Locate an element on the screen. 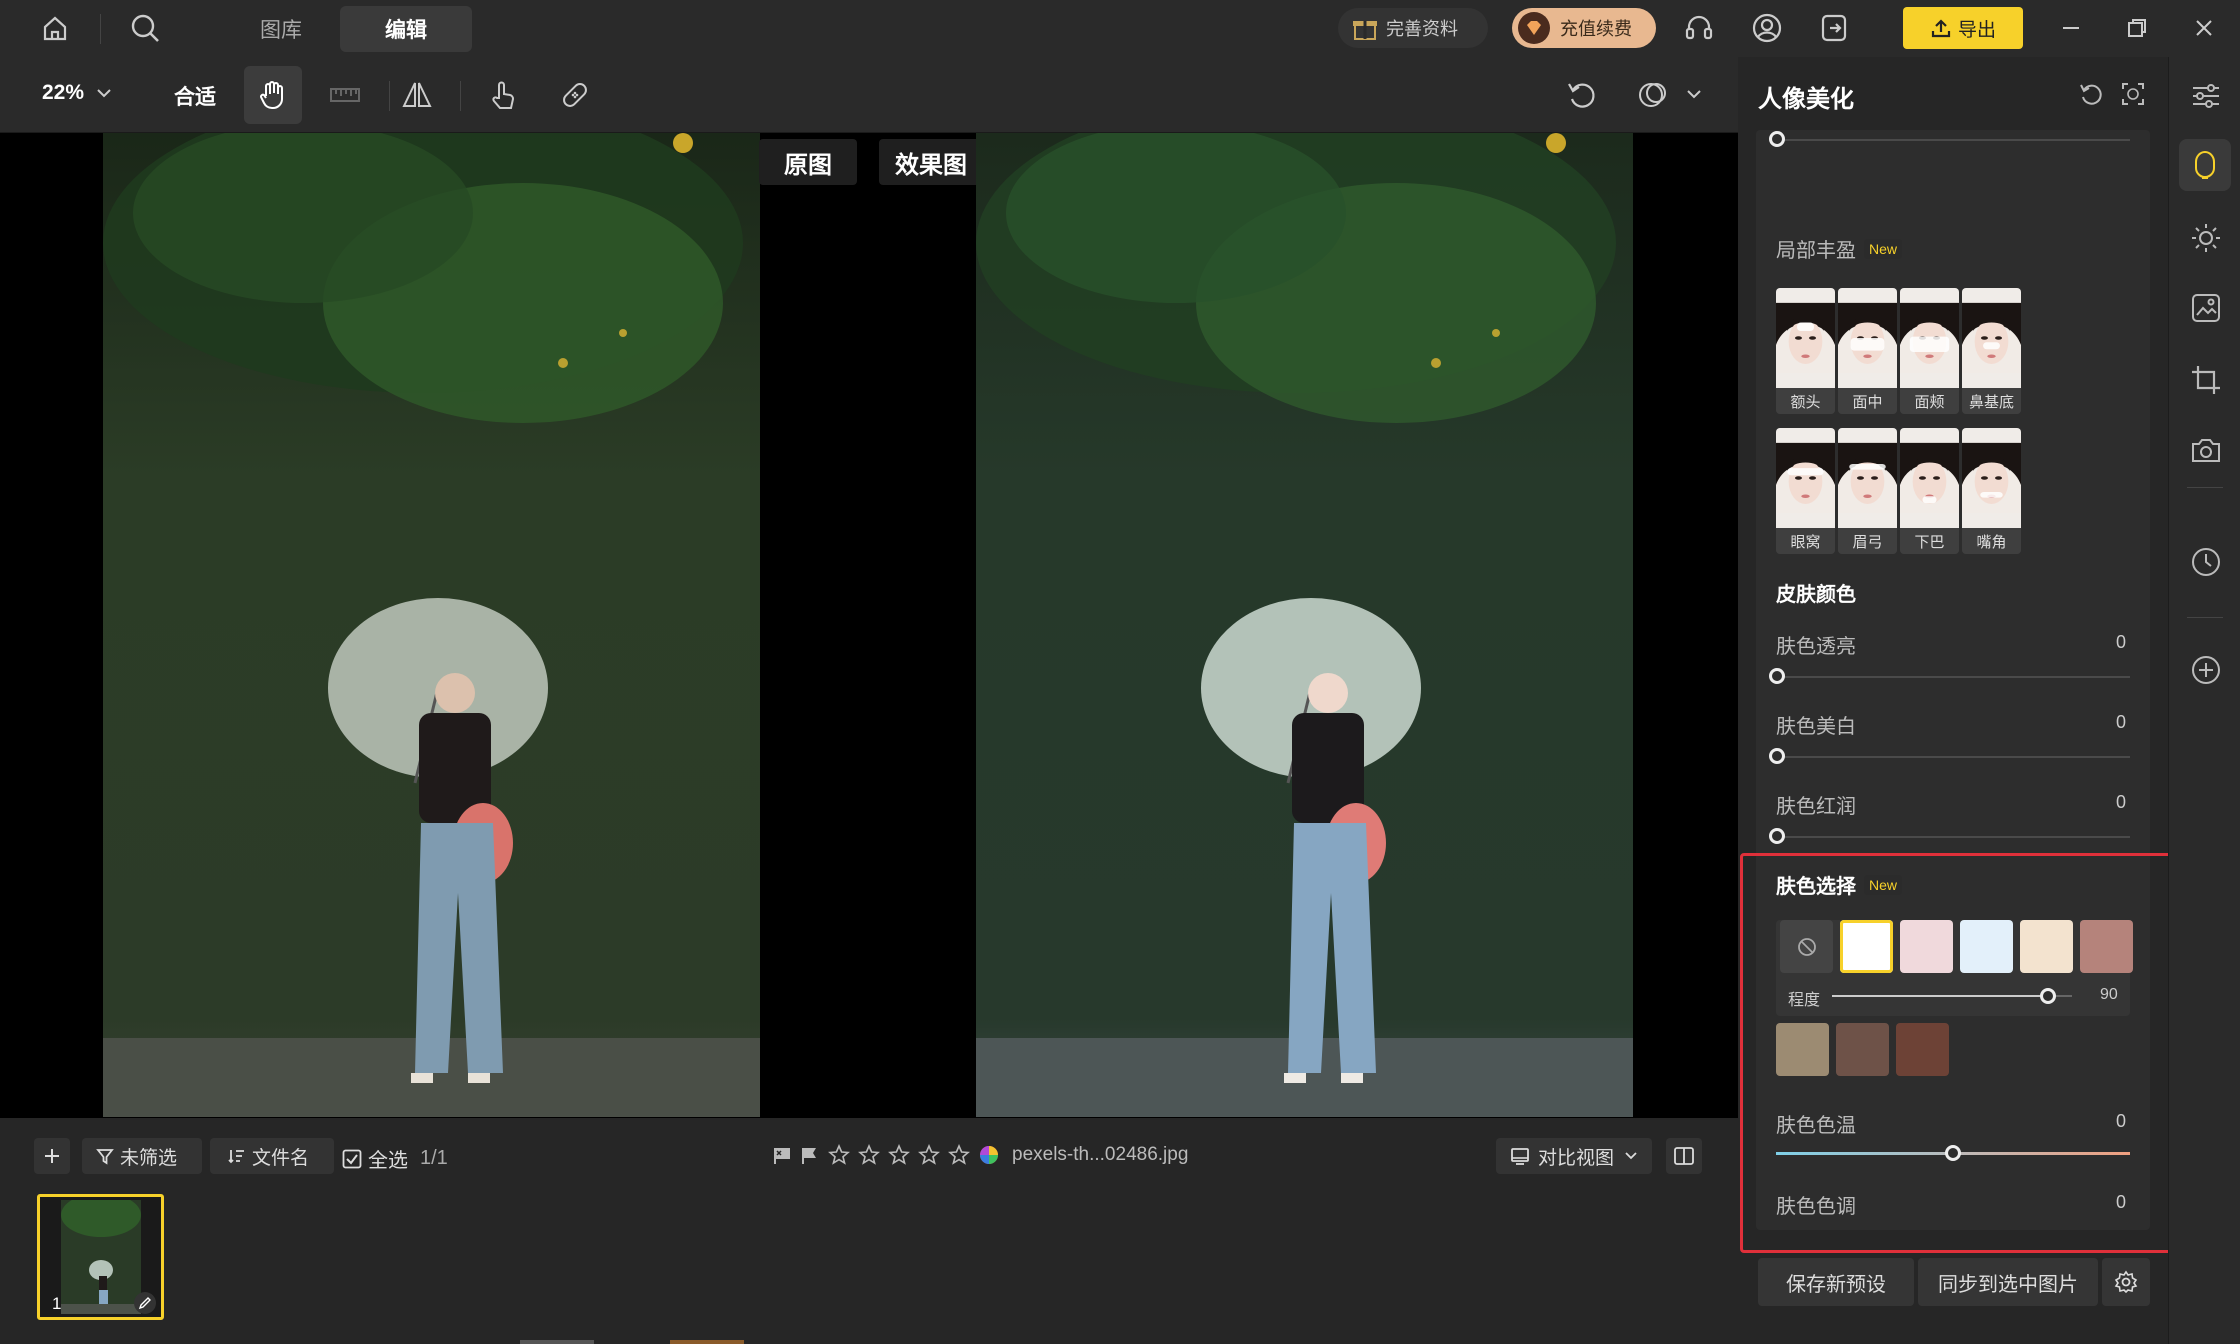 Image resolution: width=2240 pixels, height=1344 pixels. face-detect-icon is located at coordinates (2133, 94).